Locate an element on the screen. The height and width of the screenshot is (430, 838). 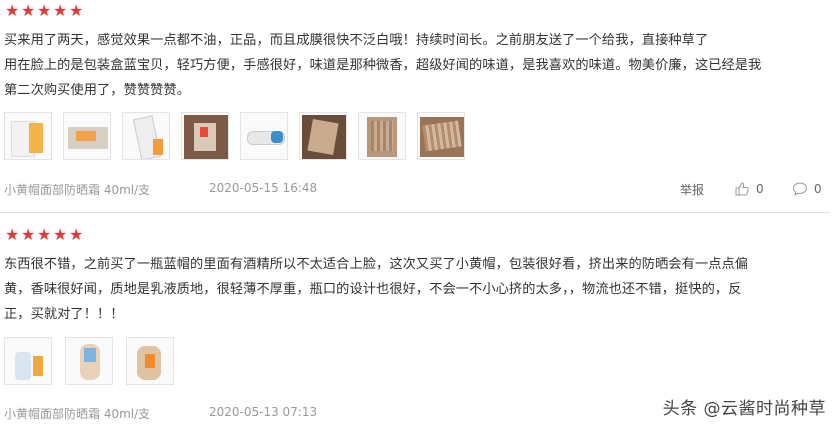
review-text-line: 第二次购买使用了，赞赞赞赞。 is located at coordinates (97, 90).